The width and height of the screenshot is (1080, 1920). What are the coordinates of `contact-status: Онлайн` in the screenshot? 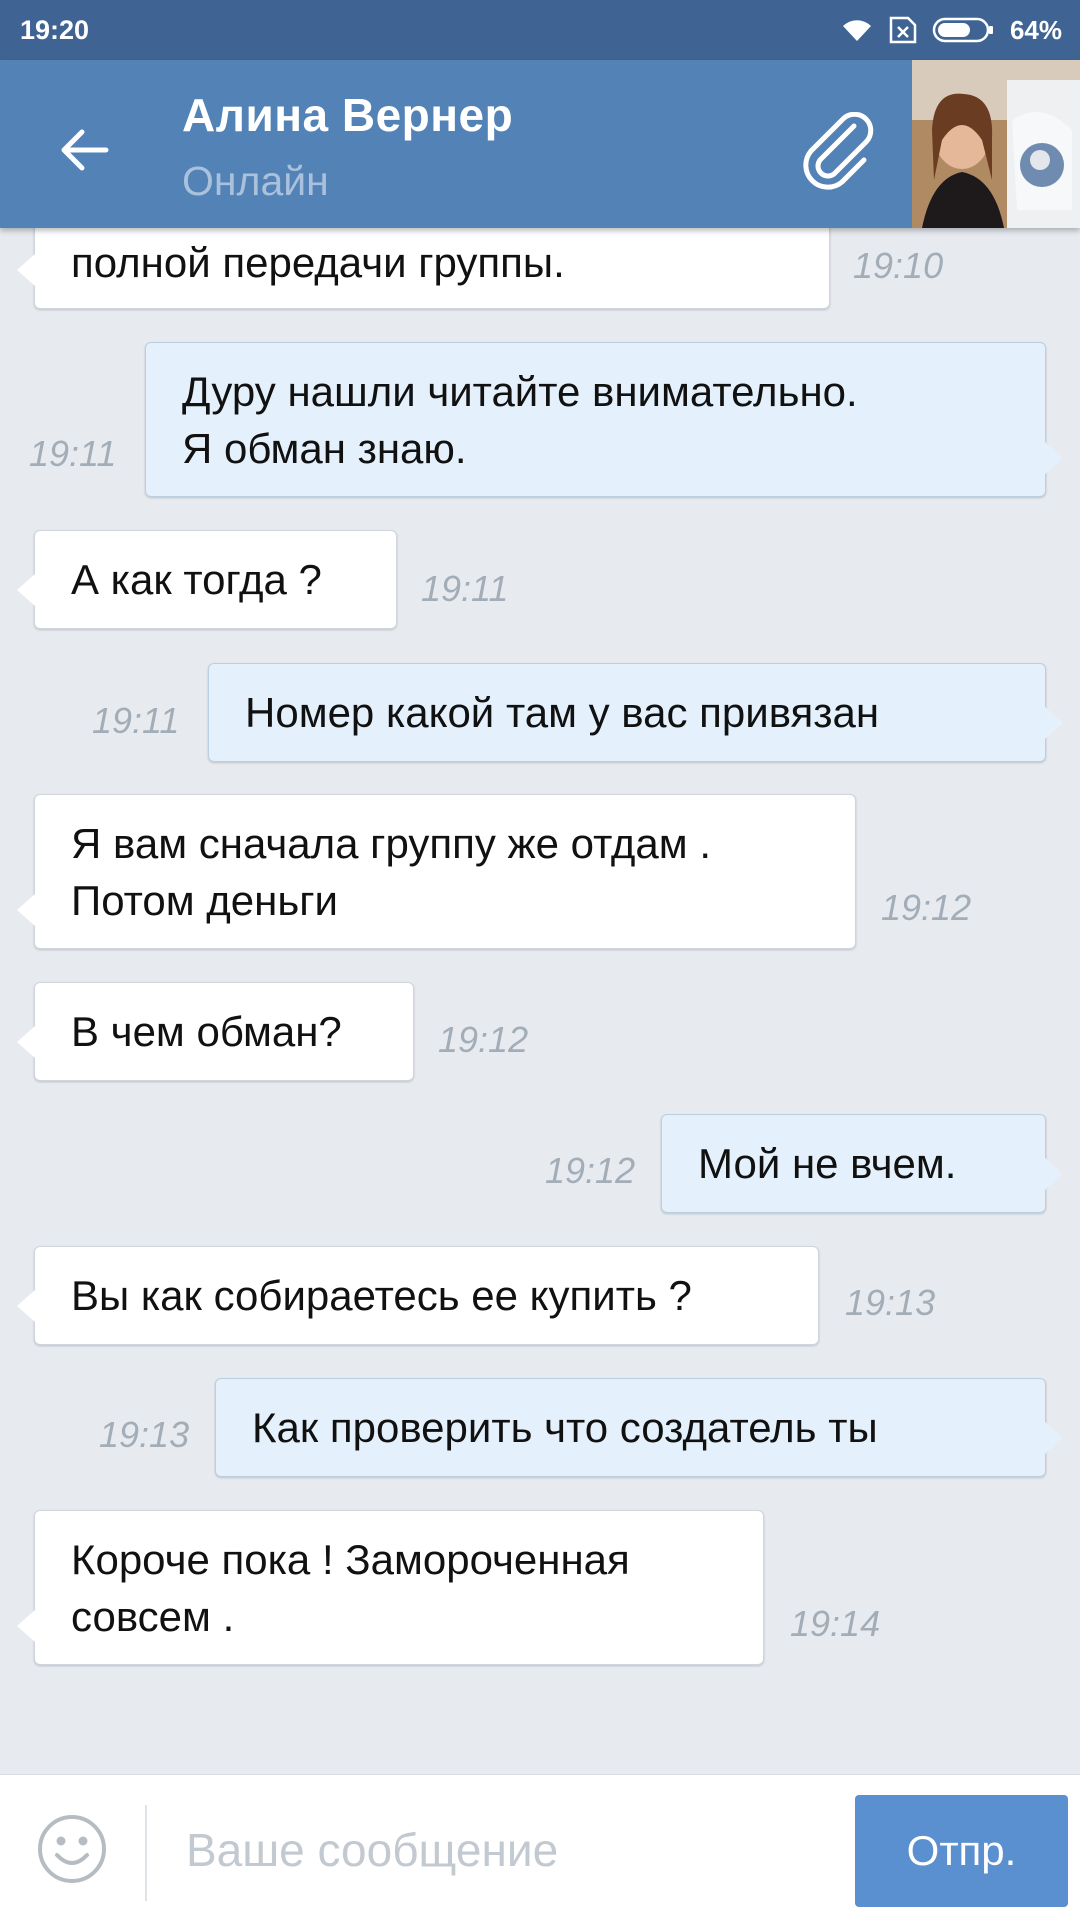 It's located at (255, 181).